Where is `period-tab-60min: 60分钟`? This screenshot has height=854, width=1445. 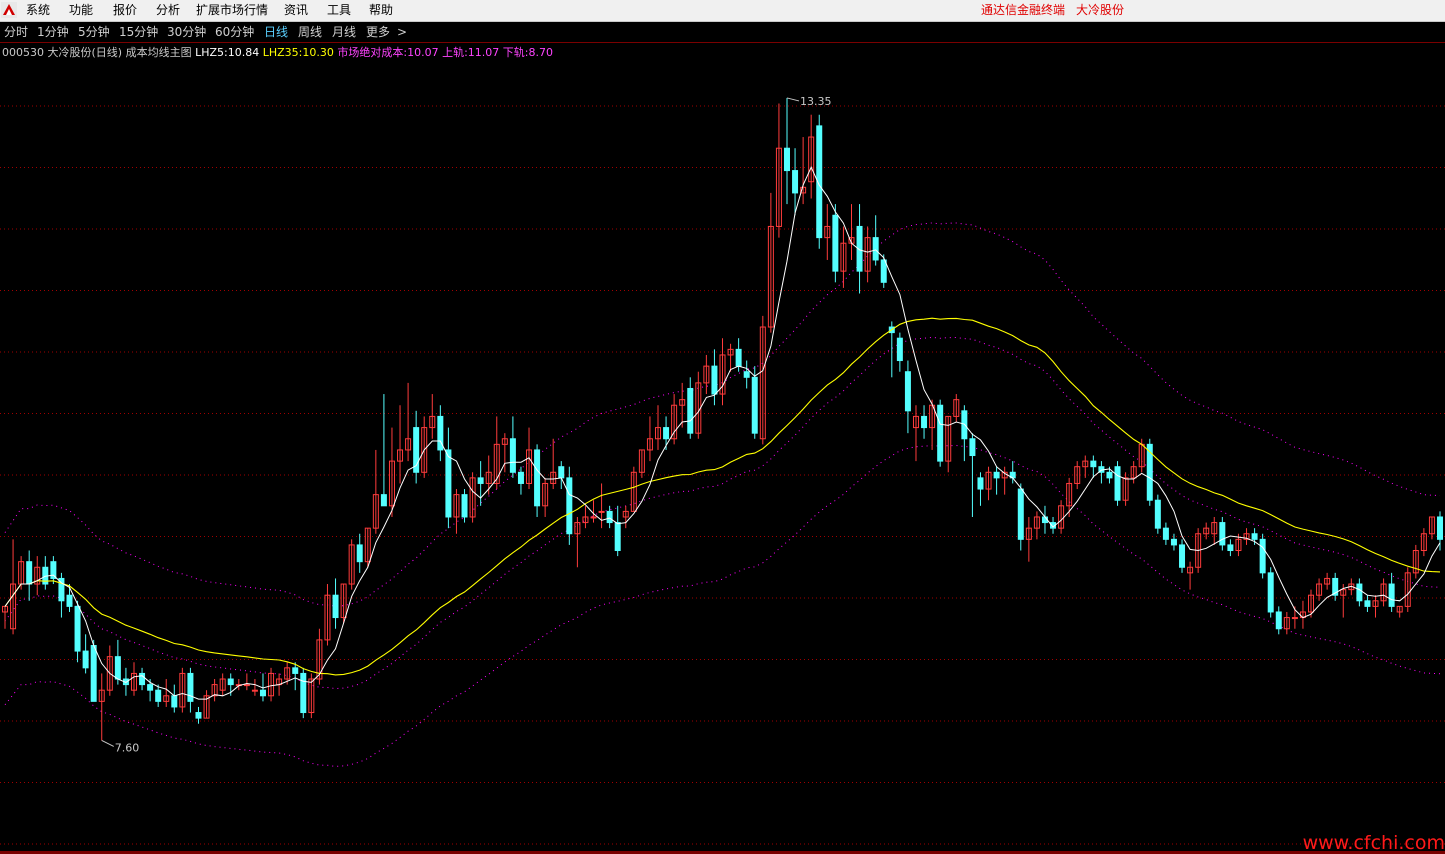 period-tab-60min: 60分钟 is located at coordinates (234, 32).